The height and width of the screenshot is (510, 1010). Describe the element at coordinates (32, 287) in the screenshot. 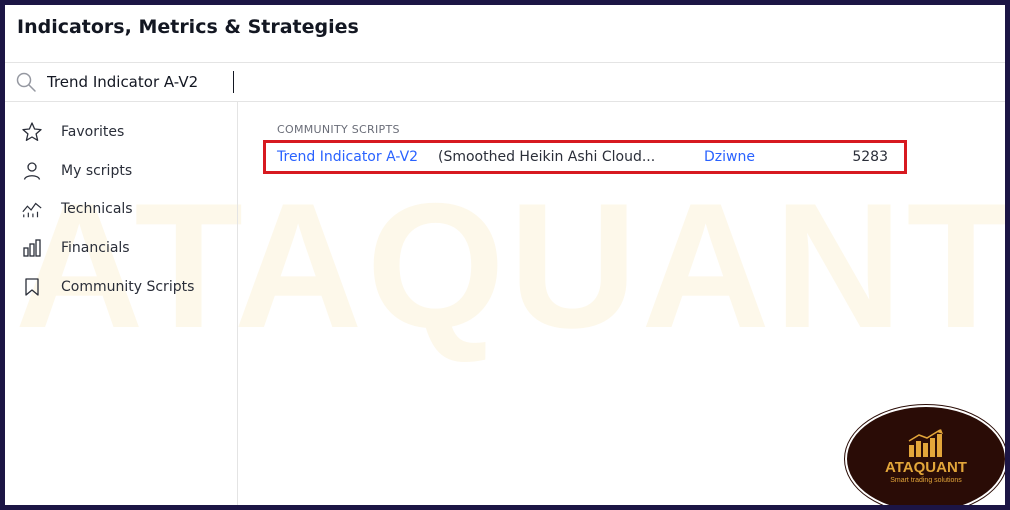

I see `bookmark-icon` at that location.